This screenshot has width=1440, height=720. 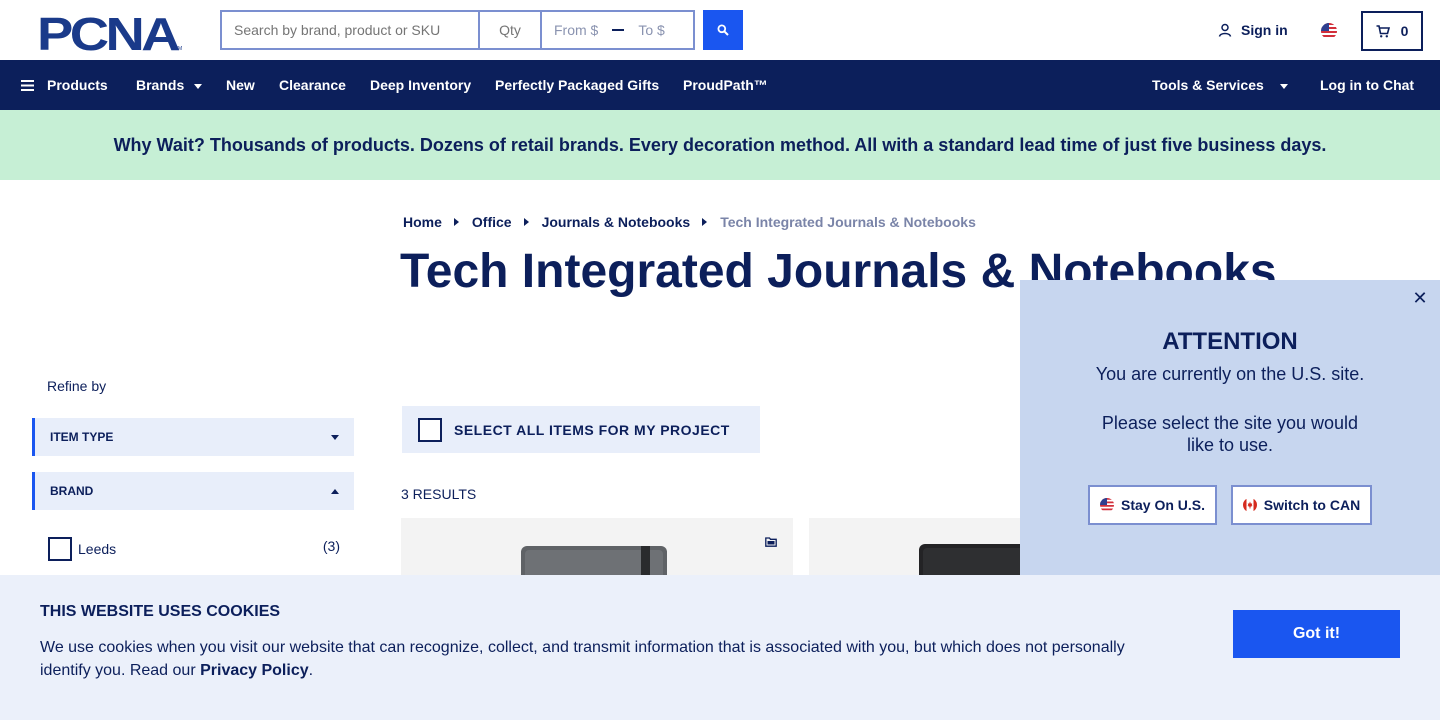 I want to click on pcna-logo: PCNA TM, so click(x=111, y=34).